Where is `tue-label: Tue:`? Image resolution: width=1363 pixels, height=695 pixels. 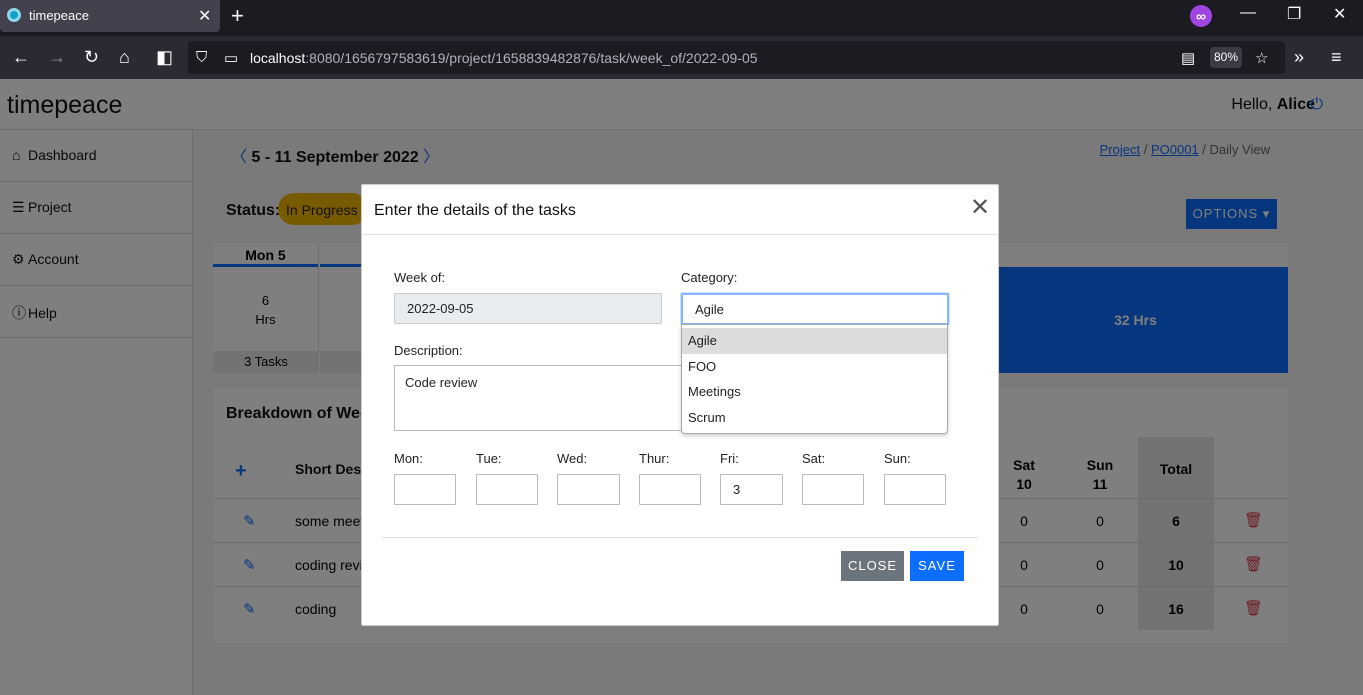
tue-label: Tue: is located at coordinates (489, 458).